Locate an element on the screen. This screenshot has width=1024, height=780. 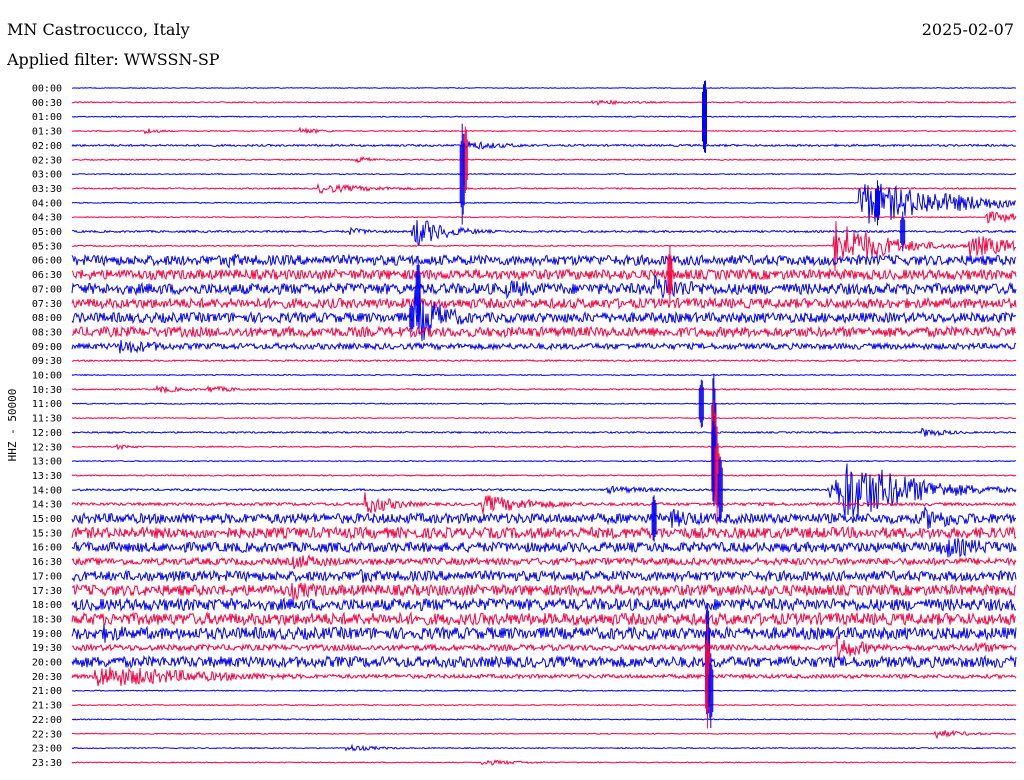
time-tick-label: 13:00 is located at coordinates (47, 462).